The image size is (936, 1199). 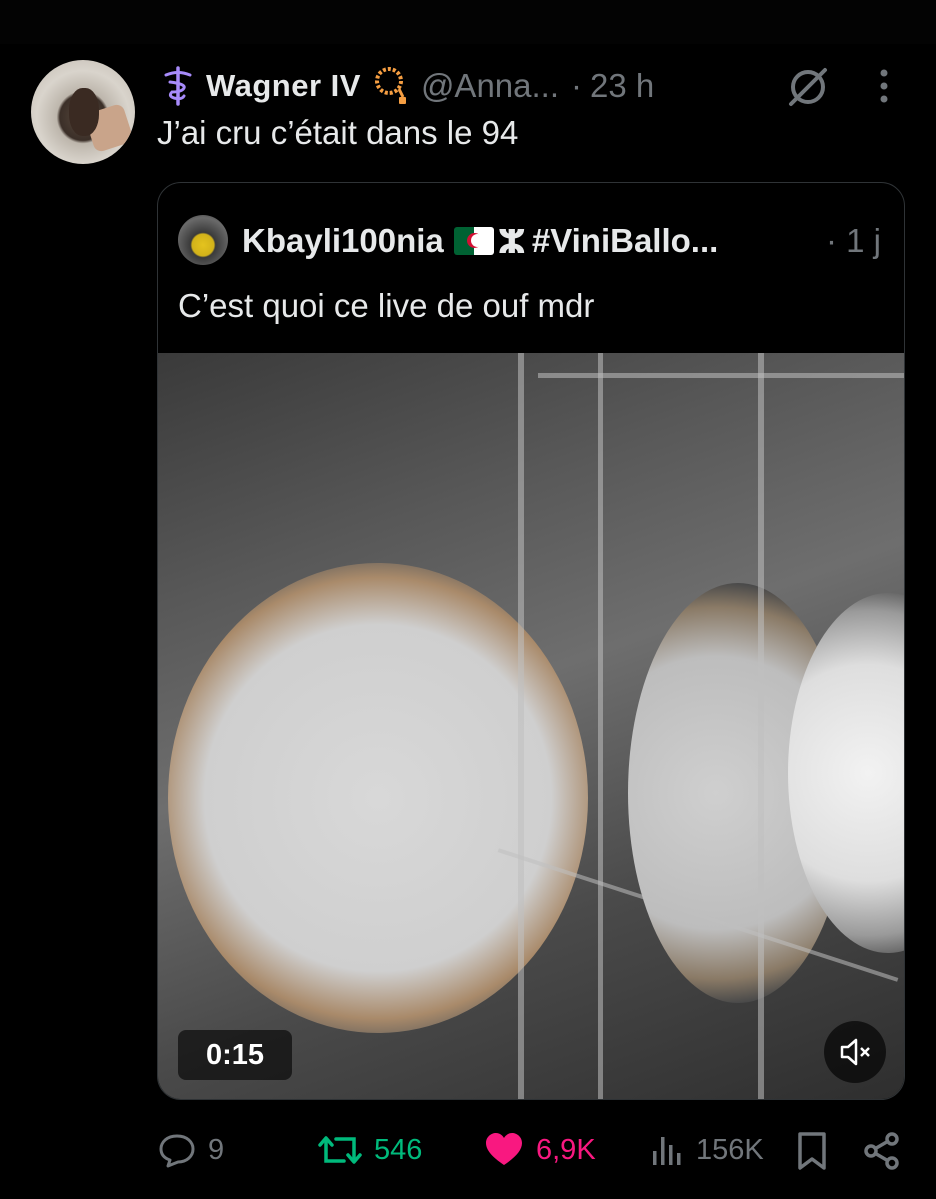 I want to click on algeria-flag-icon, so click(x=473, y=241).